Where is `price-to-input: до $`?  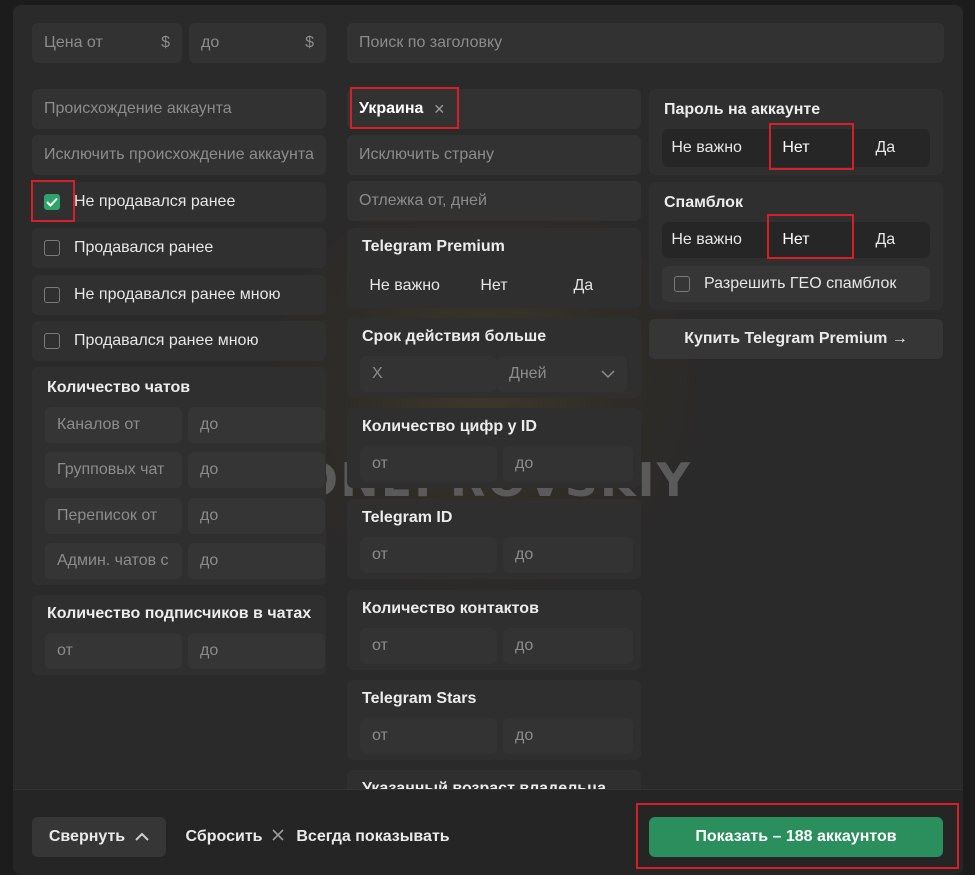
price-to-input: до $ is located at coordinates (257, 43).